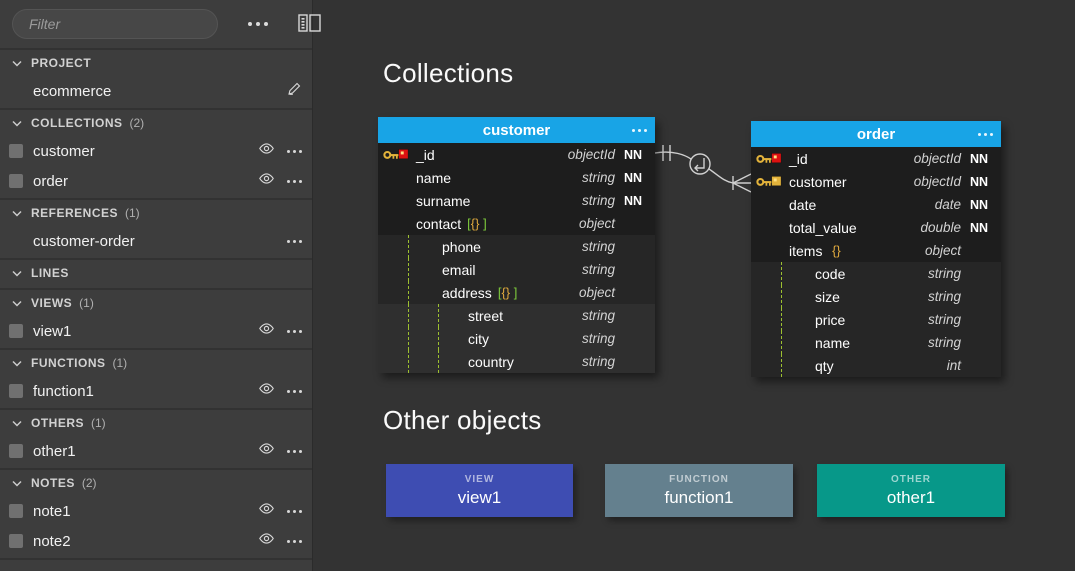  I want to click on section-label: VIEWS, so click(52, 303).